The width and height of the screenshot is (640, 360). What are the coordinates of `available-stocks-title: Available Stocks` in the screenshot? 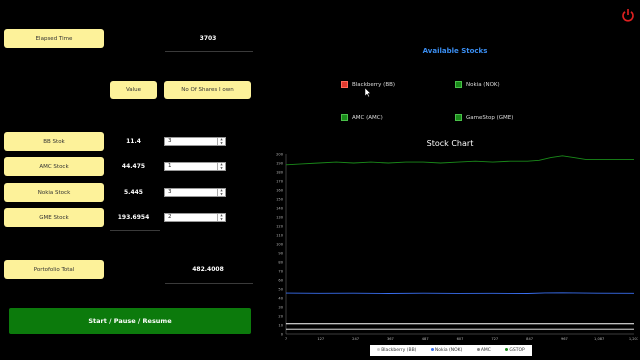 It's located at (455, 51).